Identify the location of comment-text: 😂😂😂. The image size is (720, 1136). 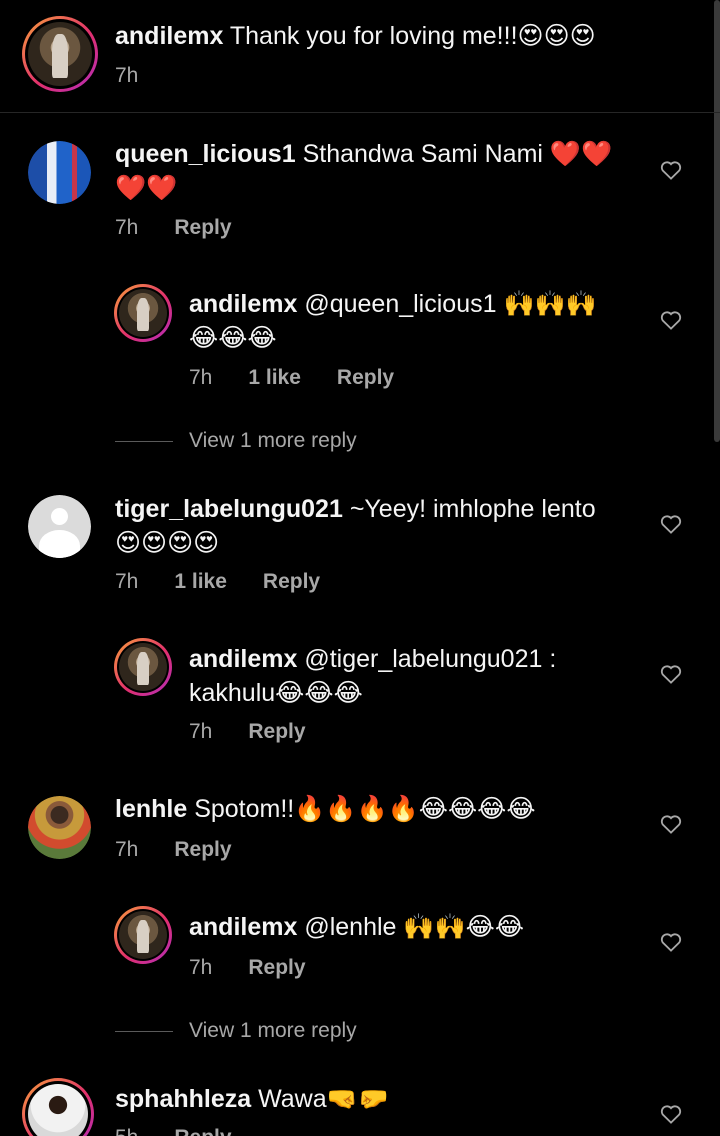
(233, 338).